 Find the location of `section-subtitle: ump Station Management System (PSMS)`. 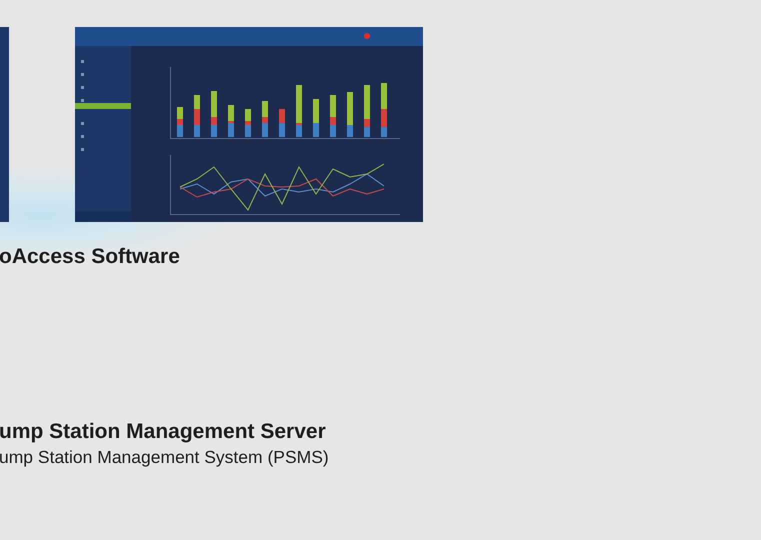

section-subtitle: ump Station Management System (PSMS) is located at coordinates (165, 457).